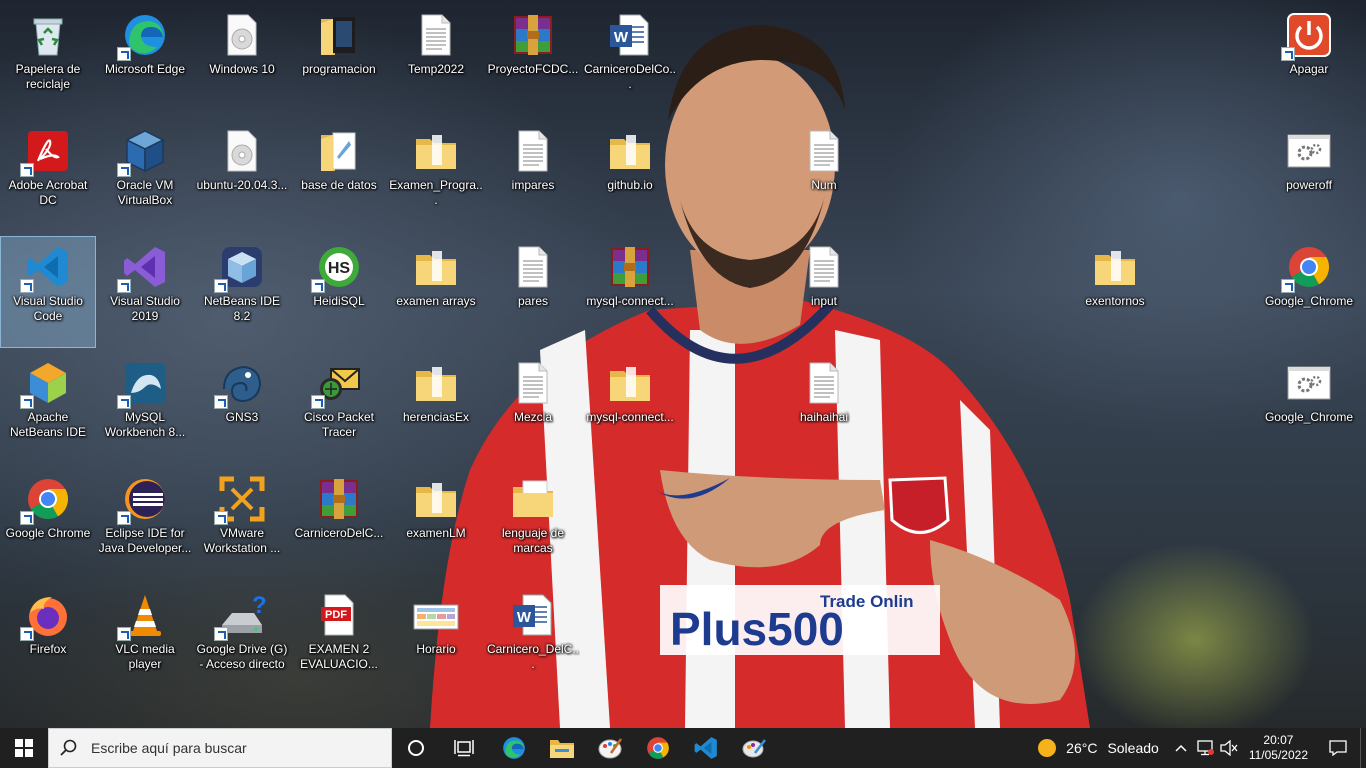  Describe the element at coordinates (436, 408) in the screenshot. I see `herenciasex-folder: herenciasEx` at that location.